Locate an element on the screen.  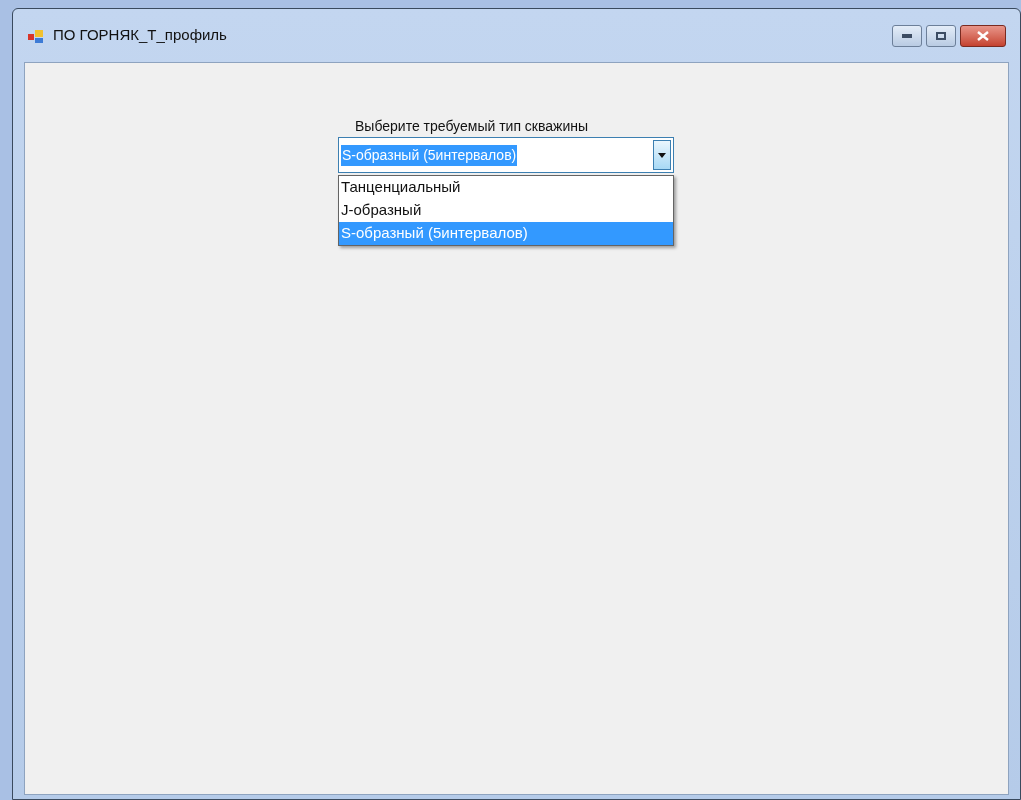
dropdown-button is located at coordinates (662, 155).